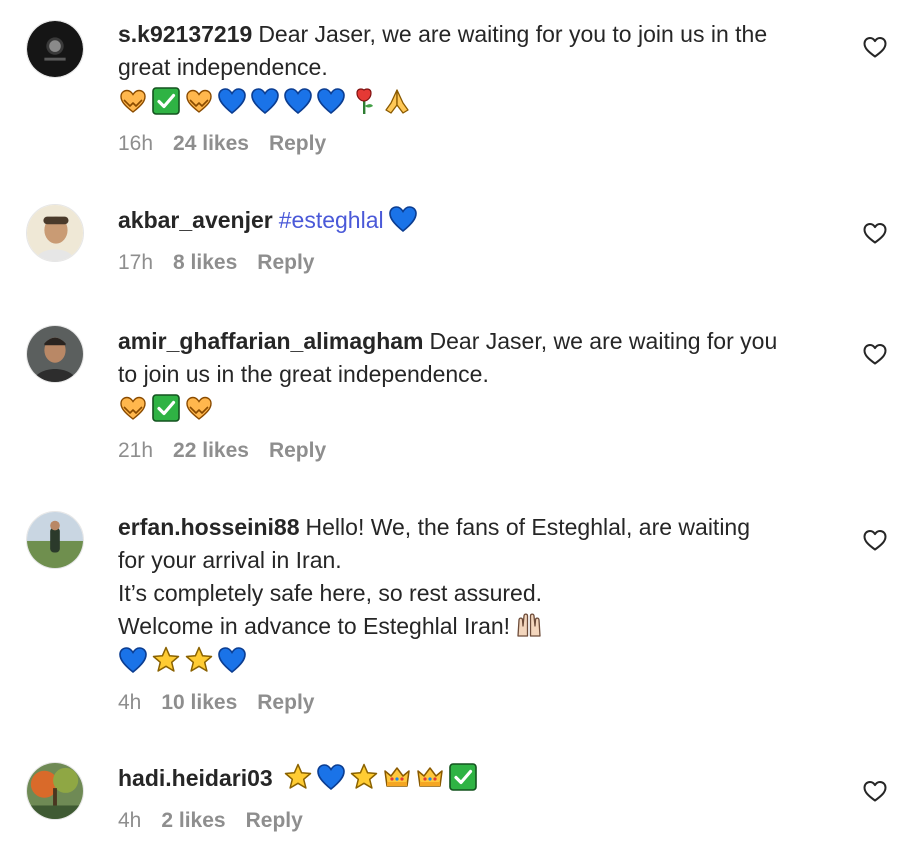 The height and width of the screenshot is (856, 900). What do you see at coordinates (271, 341) in the screenshot?
I see `comment-username: amir_ghaffarian_alimagham` at bounding box center [271, 341].